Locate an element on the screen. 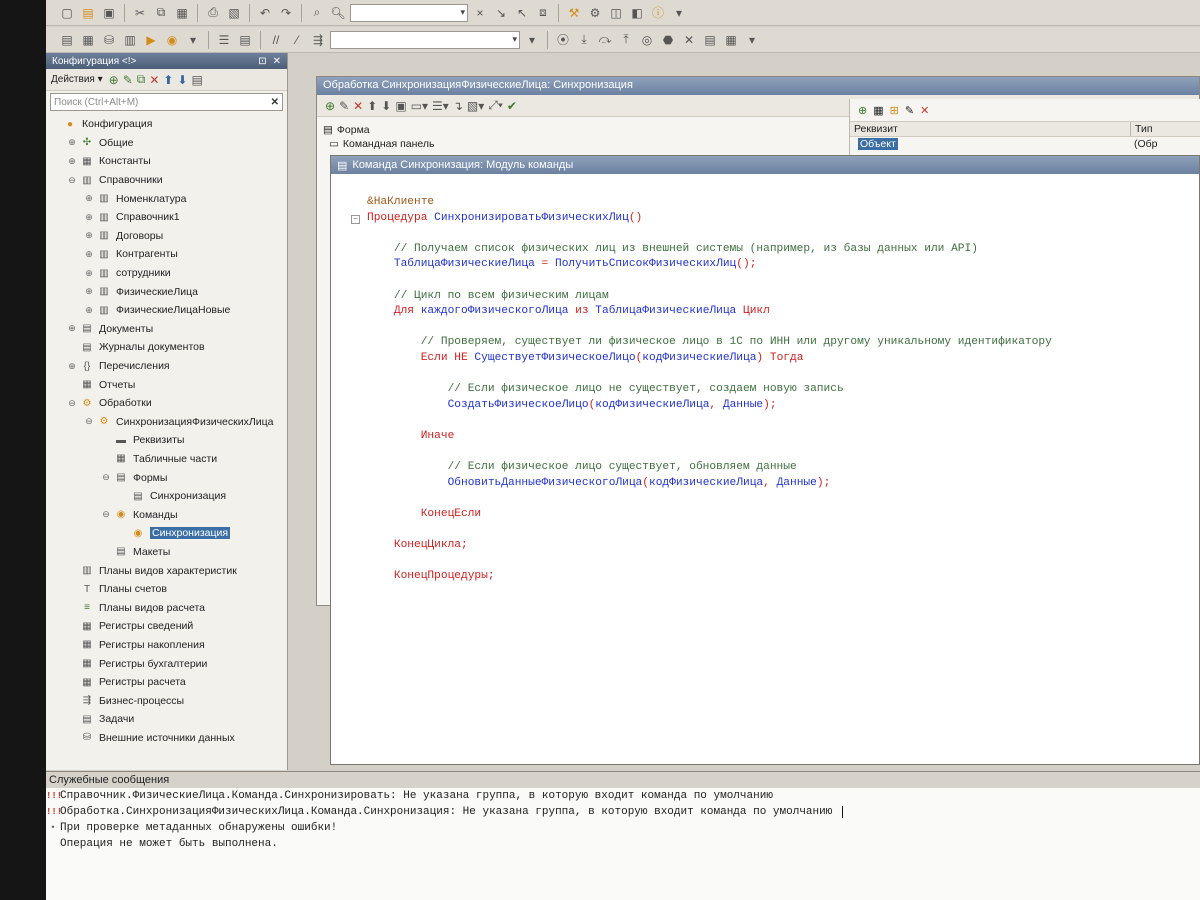 Image resolution: width=1200 pixels, height=900 pixels. fold-toggle-icon: − is located at coordinates (355, 219).